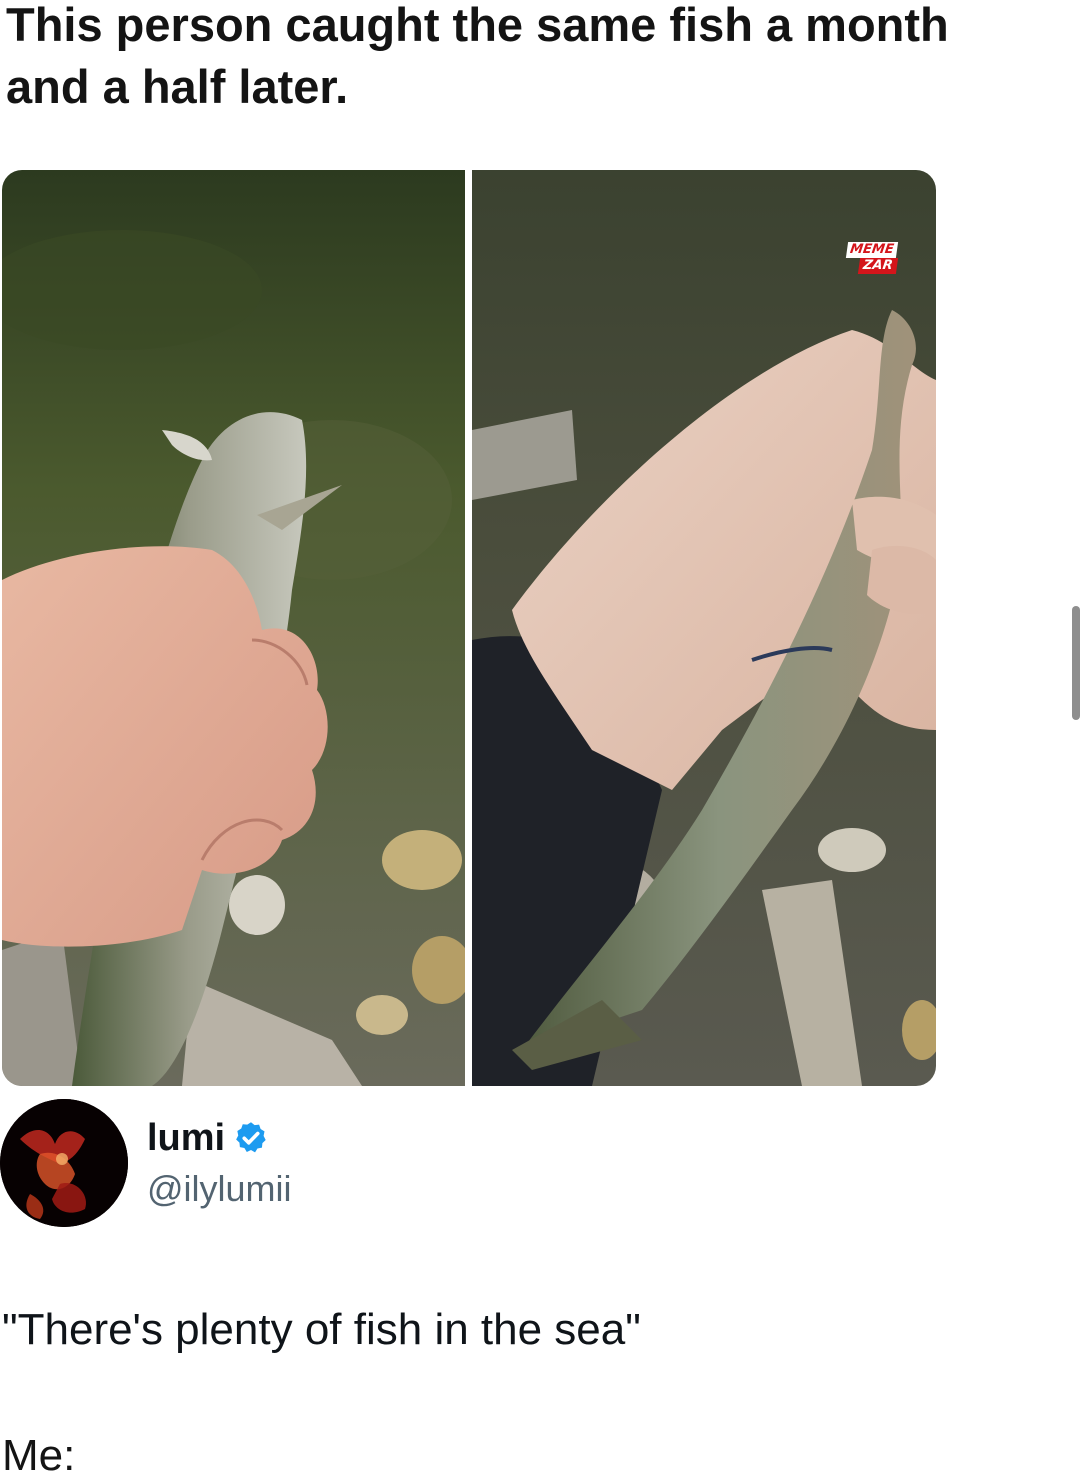 This screenshot has height=1476, width=1080. I want to click on user-avatar-image, so click(64, 1163).